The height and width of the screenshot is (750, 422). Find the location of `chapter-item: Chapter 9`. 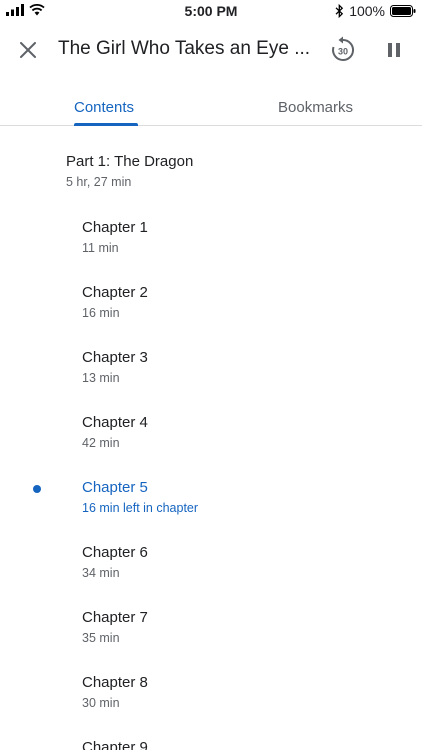

chapter-item: Chapter 9 is located at coordinates (242, 744).